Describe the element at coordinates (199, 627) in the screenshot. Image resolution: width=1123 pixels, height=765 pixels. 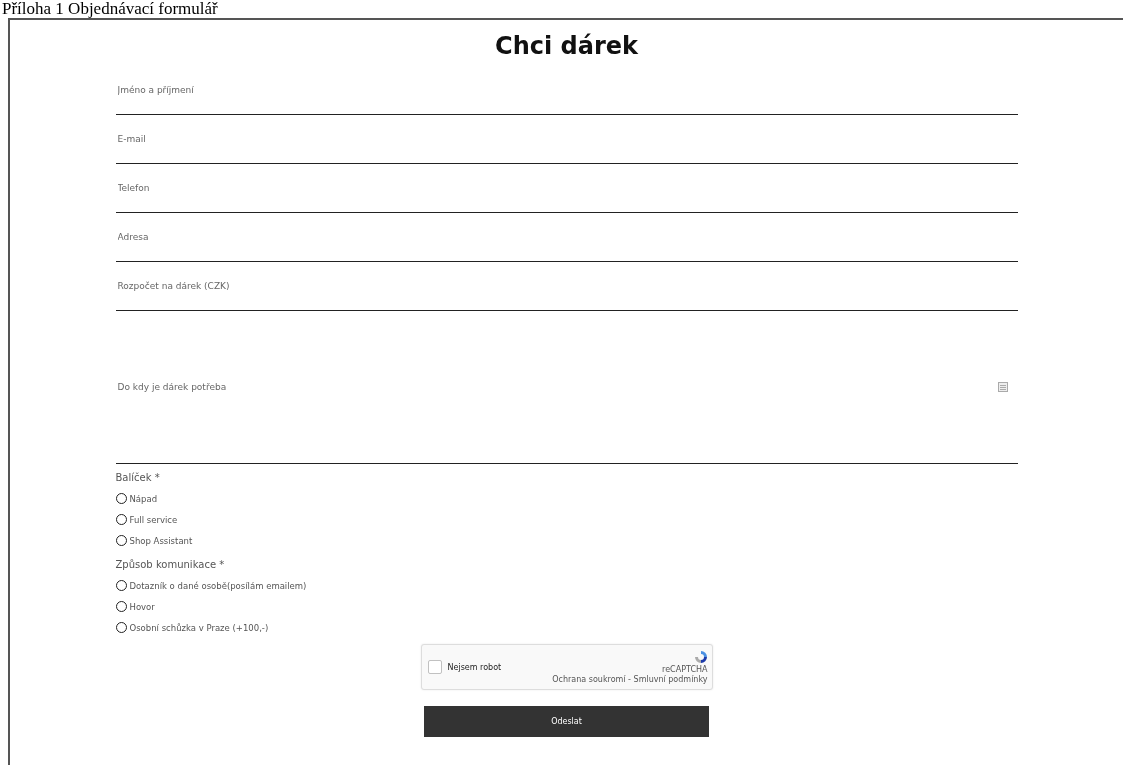
I see `option-label: Osobní schůzka v Praze (+100,-)` at that location.